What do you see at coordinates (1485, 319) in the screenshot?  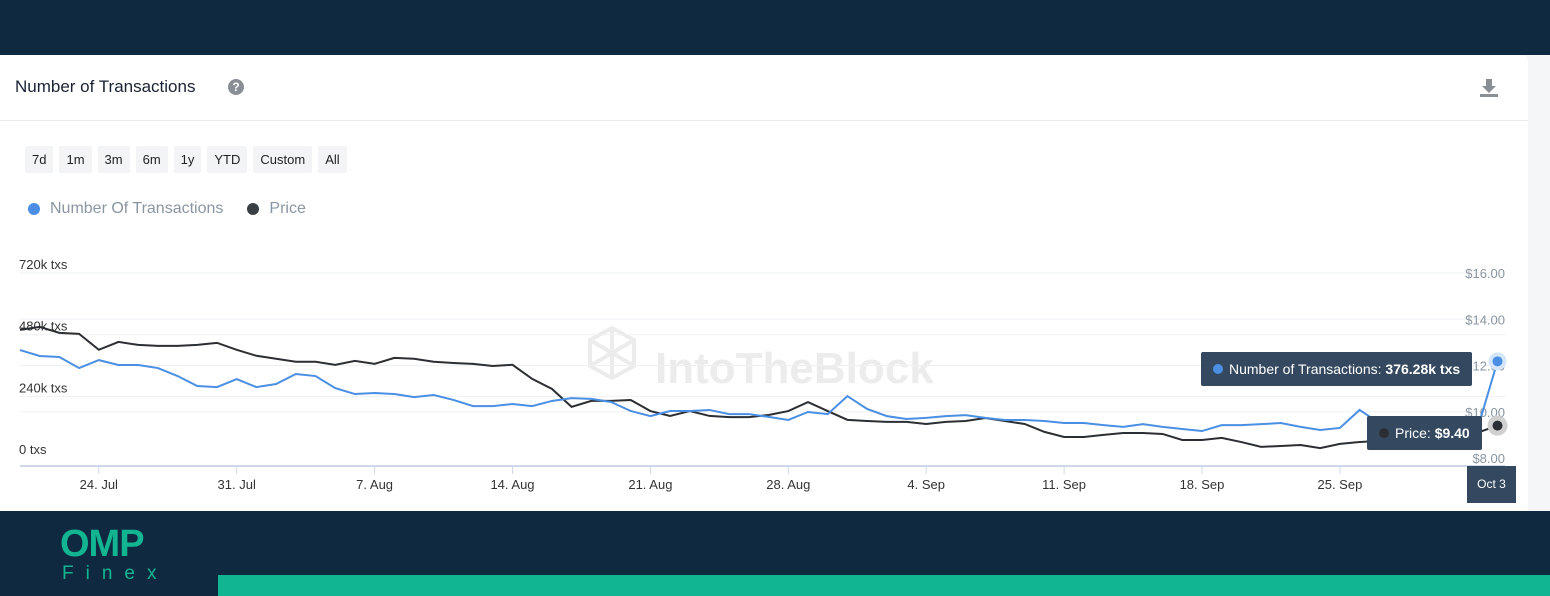 I see `y-right-tick-label: $14.00` at bounding box center [1485, 319].